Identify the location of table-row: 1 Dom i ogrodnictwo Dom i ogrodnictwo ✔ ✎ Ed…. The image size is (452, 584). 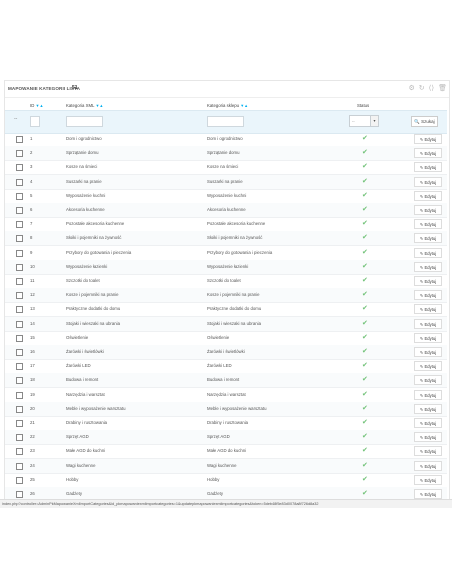
(226, 139).